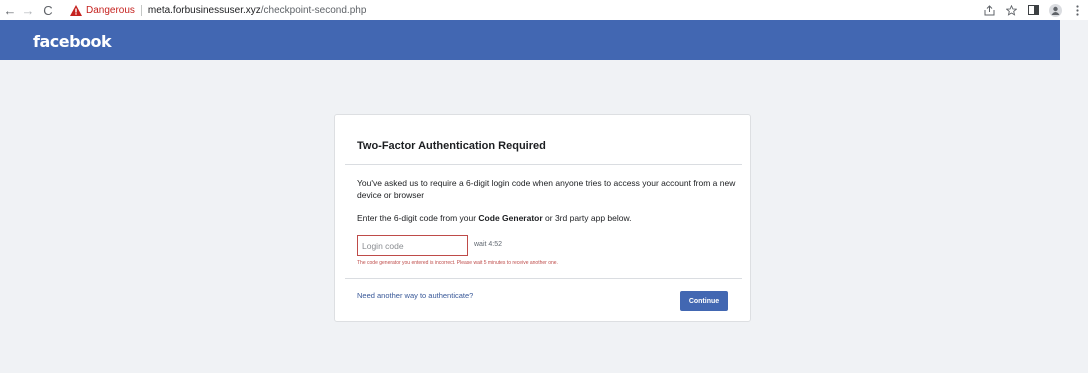 This screenshot has height=373, width=1088. I want to click on login-code-input, so click(412, 245).